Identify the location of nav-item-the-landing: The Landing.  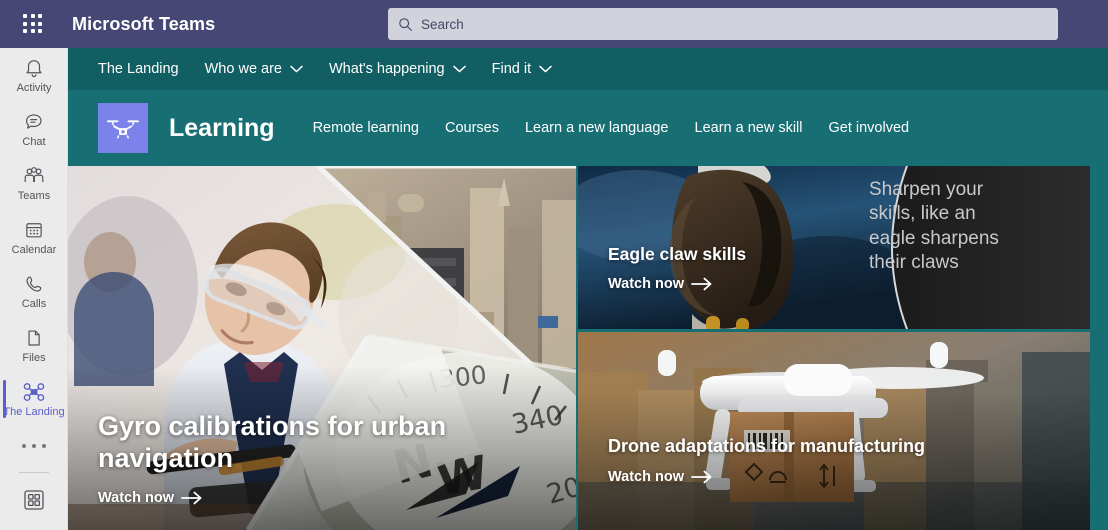
(138, 69).